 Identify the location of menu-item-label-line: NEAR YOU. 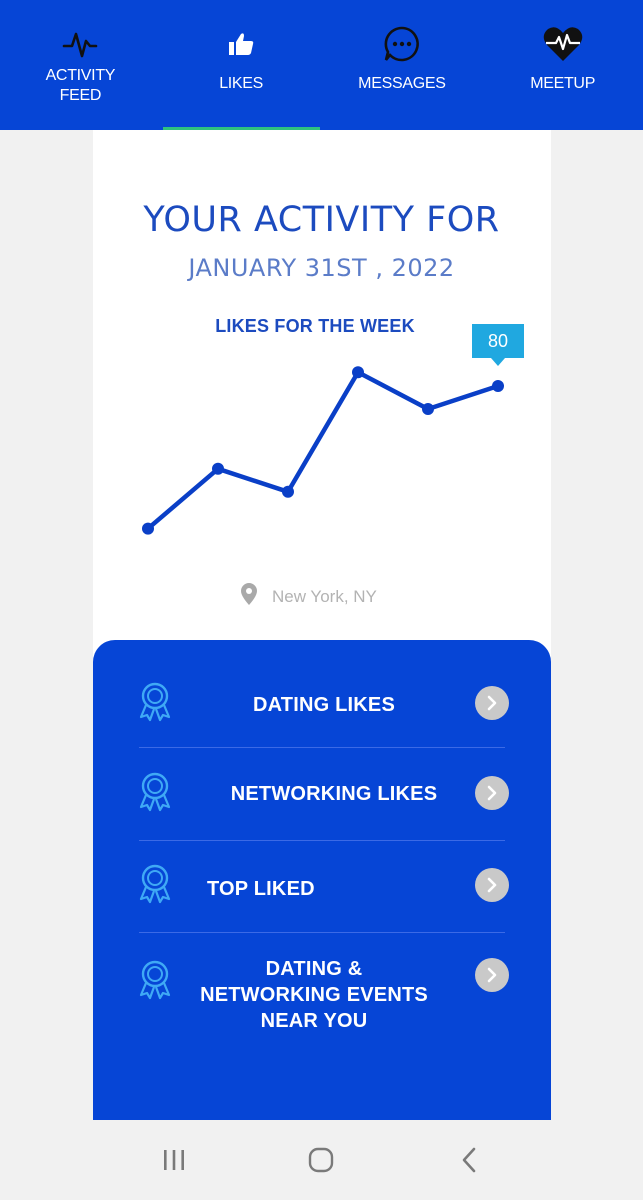
(314, 1021).